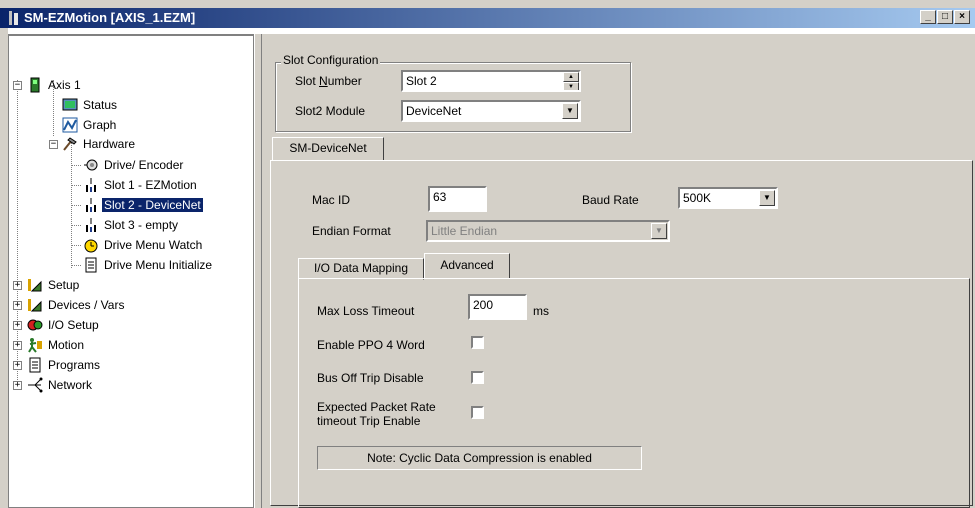  I want to click on motion-icon, so click(35, 345).